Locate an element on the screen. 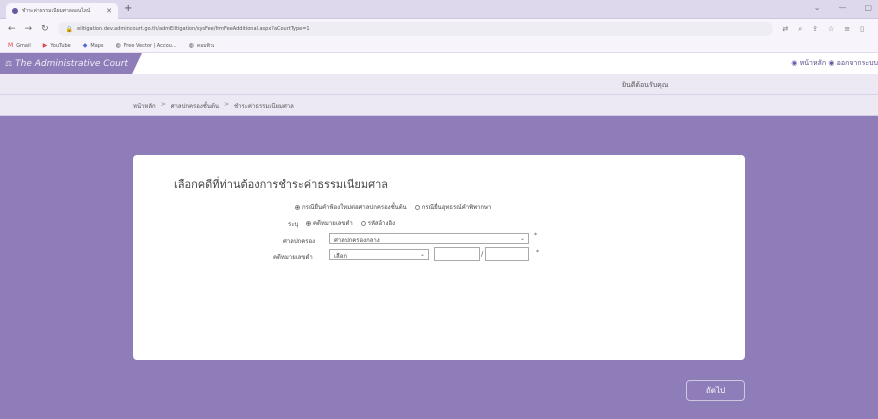 The height and width of the screenshot is (419, 878). extension-icons: ⇄ ⌕ ⇪ ☆ ≡ ▯ is located at coordinates (826, 29).